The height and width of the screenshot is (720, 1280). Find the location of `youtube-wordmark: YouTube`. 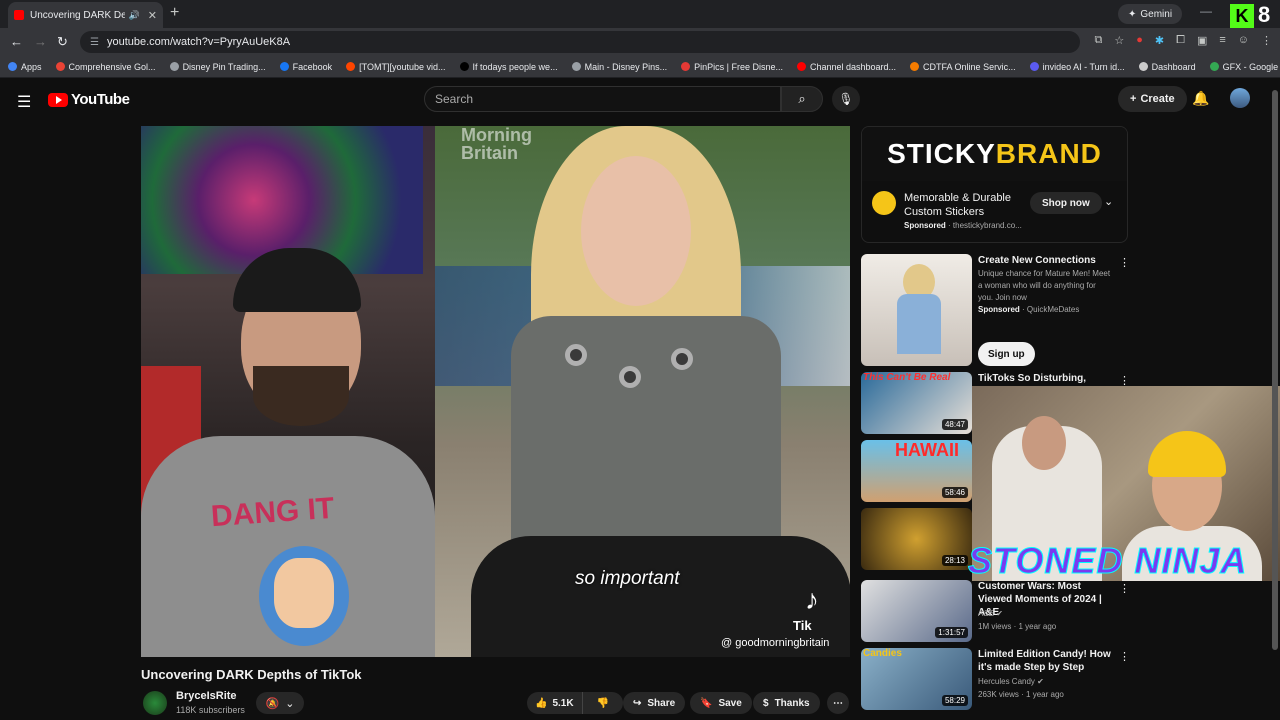

youtube-wordmark: YouTube is located at coordinates (100, 99).